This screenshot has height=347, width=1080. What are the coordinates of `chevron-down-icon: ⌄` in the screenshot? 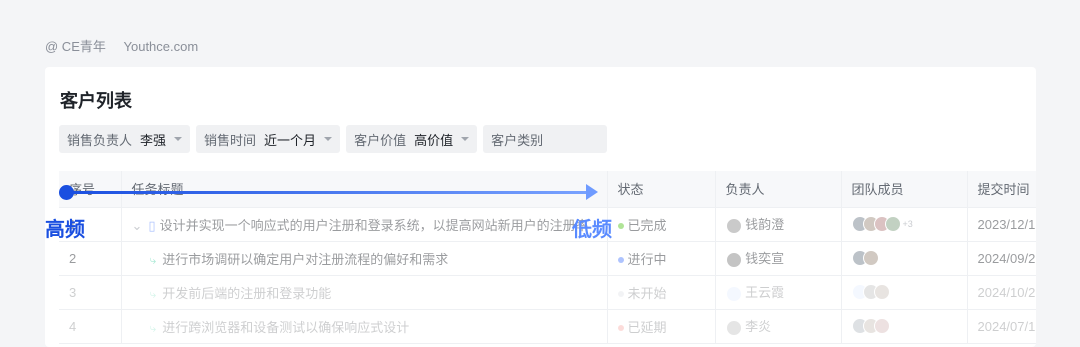 It's located at (137, 225).